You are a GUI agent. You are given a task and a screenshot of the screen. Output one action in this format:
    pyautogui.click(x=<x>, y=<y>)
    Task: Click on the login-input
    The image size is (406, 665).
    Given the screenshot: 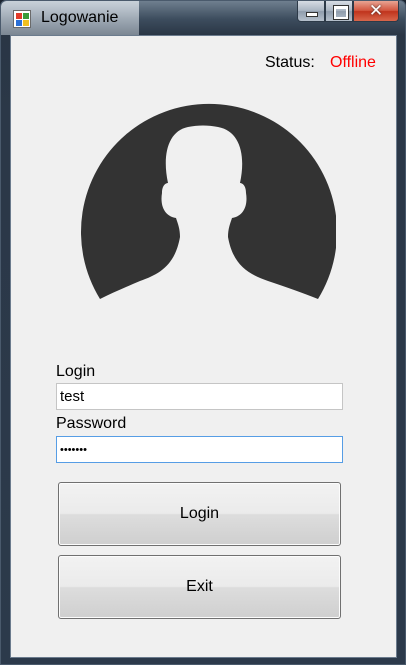 What is the action you would take?
    pyautogui.click(x=199, y=396)
    